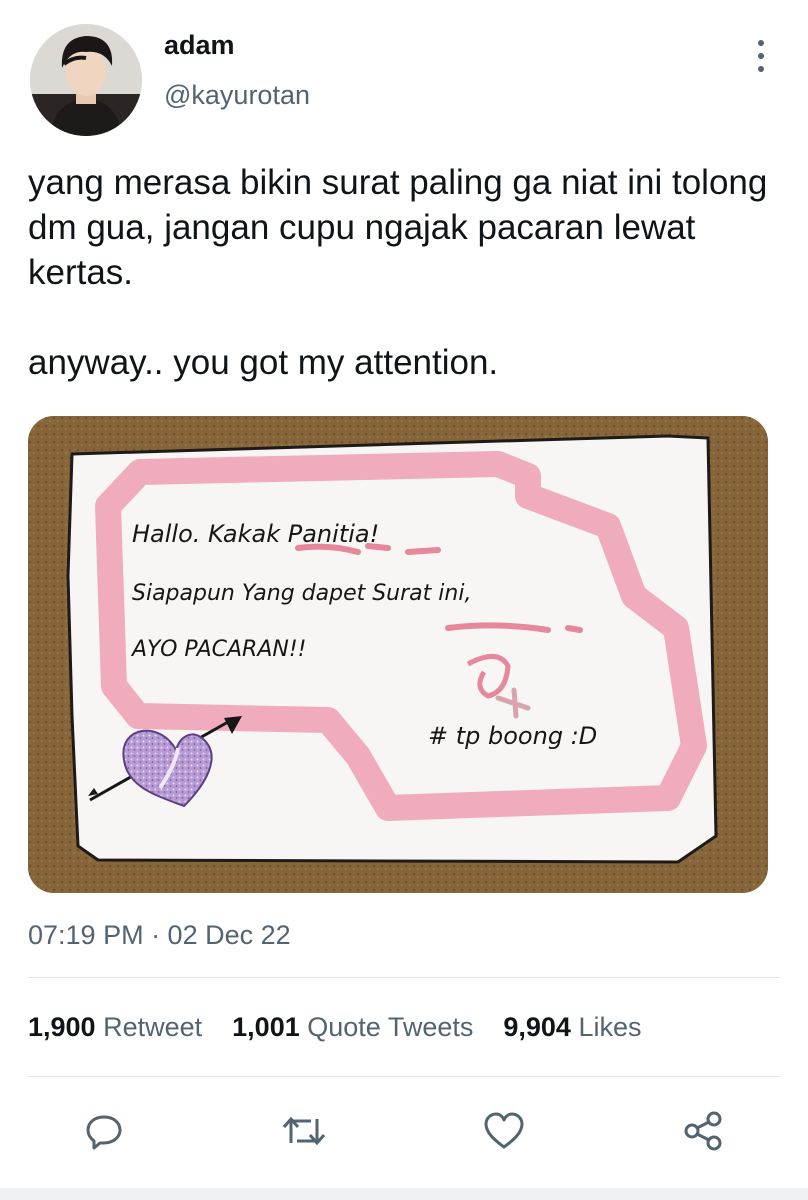 The width and height of the screenshot is (808, 1200). What do you see at coordinates (301, 593) in the screenshot?
I see `note-line: Siapapun Yang dapet Surat ini,` at bounding box center [301, 593].